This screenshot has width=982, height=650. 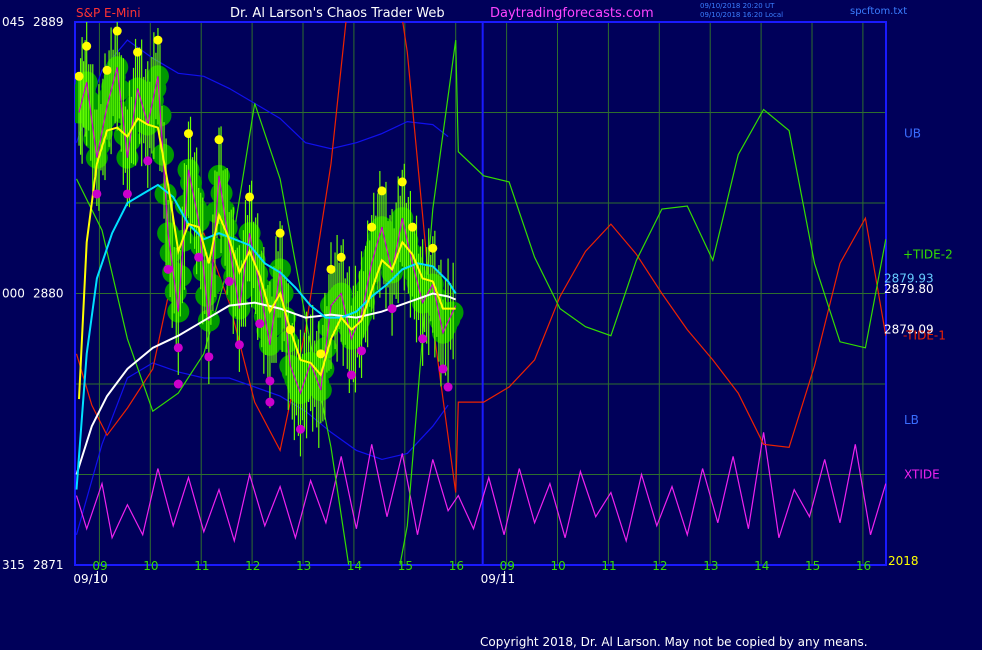 What do you see at coordinates (572, 13) in the screenshot?
I see `site-link: Daytradingforecasts.com` at bounding box center [572, 13].